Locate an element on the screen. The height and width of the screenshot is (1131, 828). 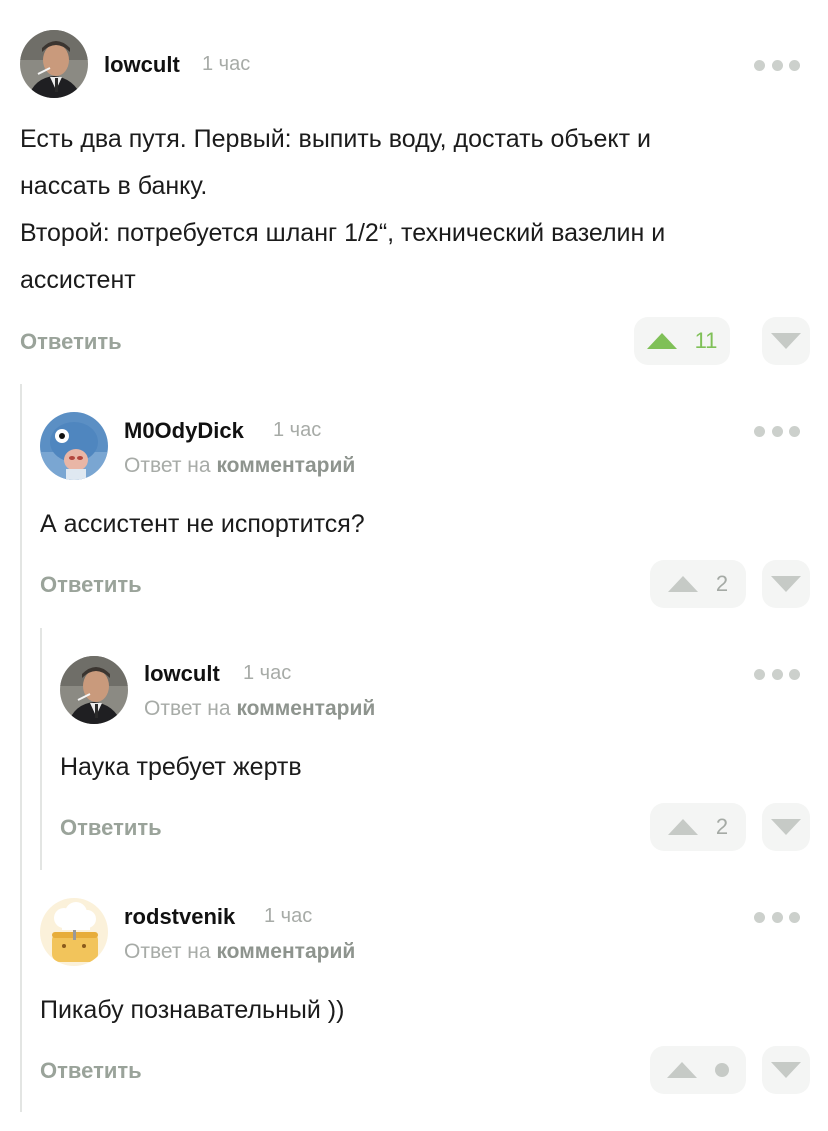
avatar is located at coordinates (74, 932).